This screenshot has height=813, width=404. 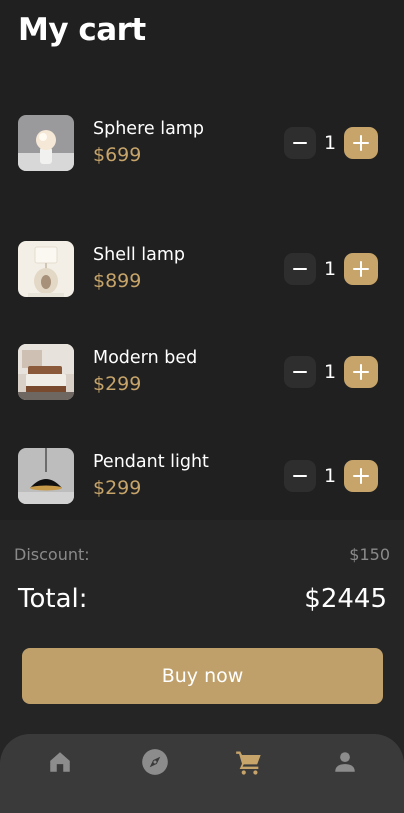 I want to click on nav-profile, so click(x=345, y=762).